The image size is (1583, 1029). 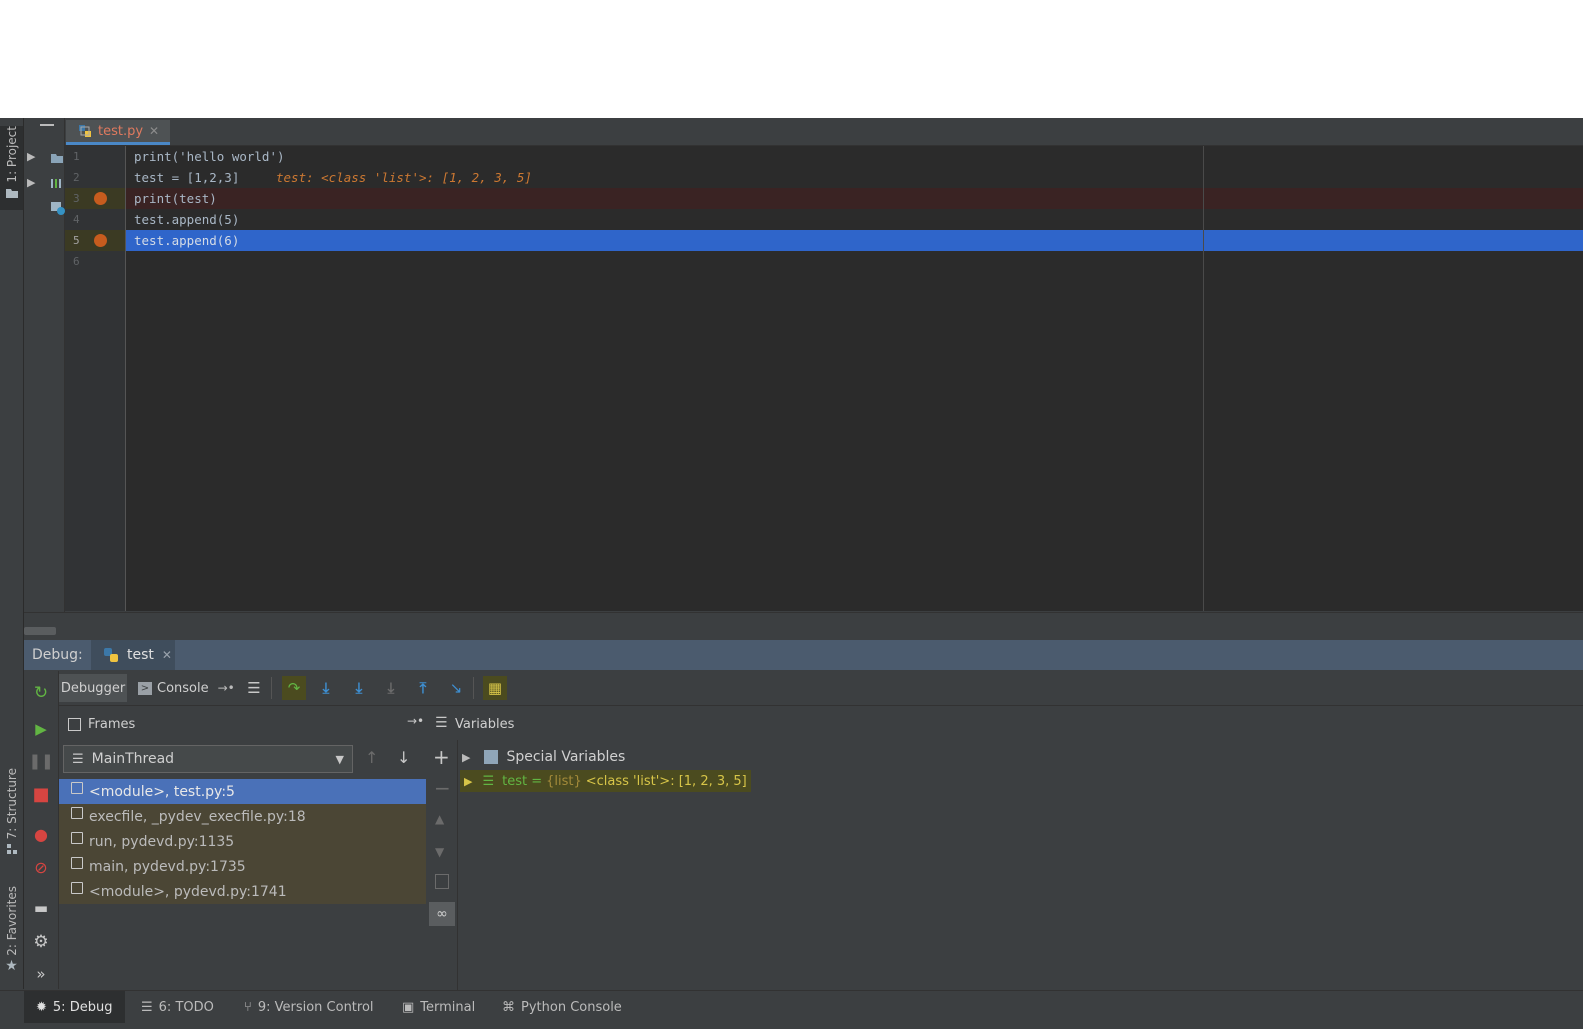 What do you see at coordinates (74, 1007) in the screenshot?
I see `tool-tab-debug: ✹ 5: Debug` at bounding box center [74, 1007].